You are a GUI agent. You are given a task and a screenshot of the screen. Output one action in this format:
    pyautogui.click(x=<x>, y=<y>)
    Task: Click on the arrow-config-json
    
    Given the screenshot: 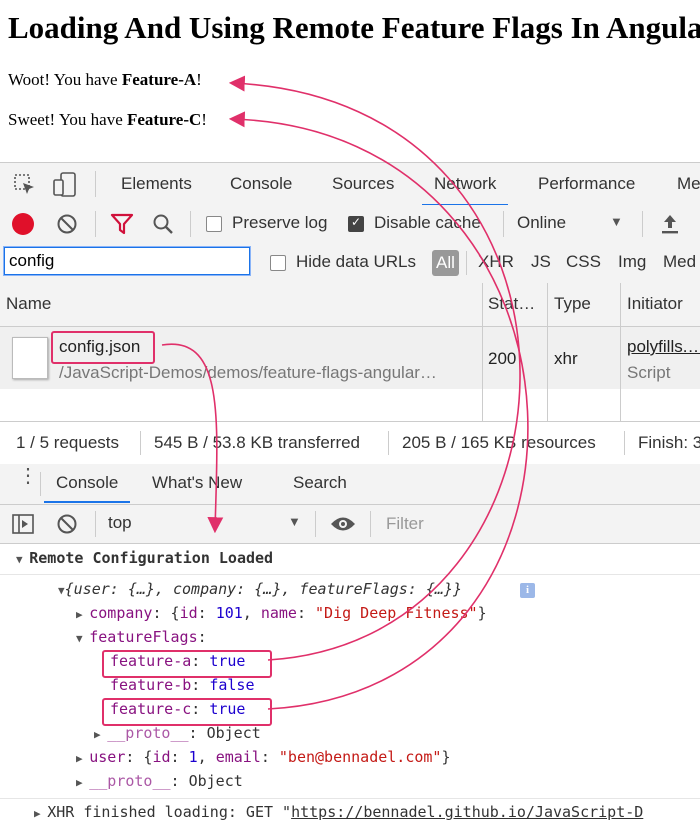 What is the action you would take?
    pyautogui.click(x=192, y=438)
    